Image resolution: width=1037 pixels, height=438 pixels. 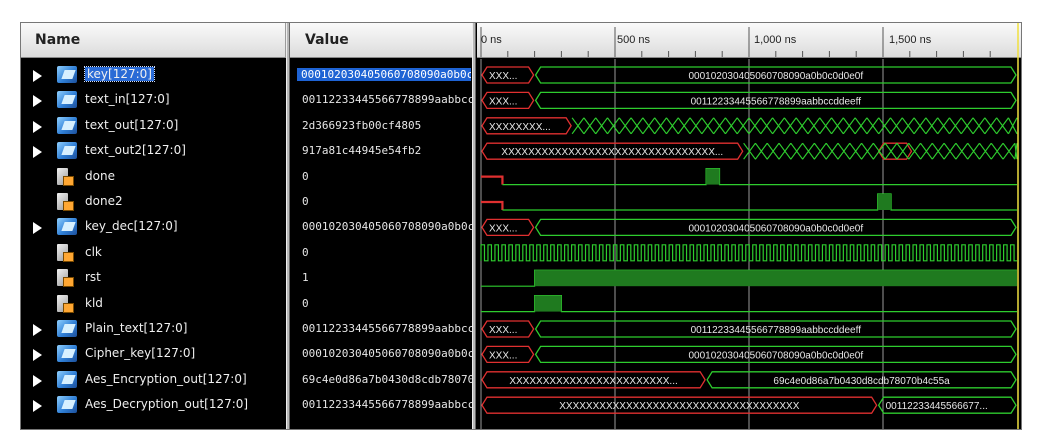 I want to click on signal-name: kld, so click(x=94, y=302).